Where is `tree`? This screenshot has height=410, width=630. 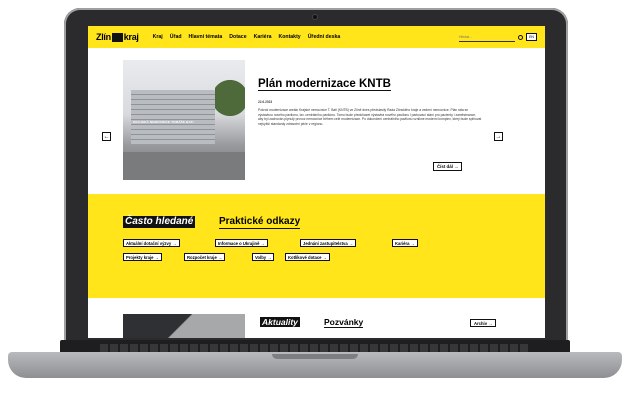 tree is located at coordinates (230, 105).